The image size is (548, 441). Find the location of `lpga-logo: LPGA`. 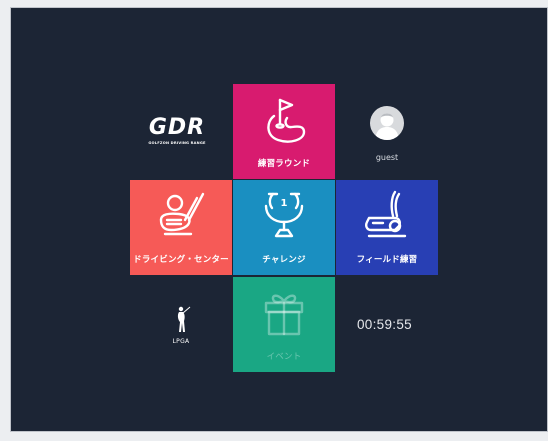

lpga-logo: LPGA is located at coordinates (181, 324).